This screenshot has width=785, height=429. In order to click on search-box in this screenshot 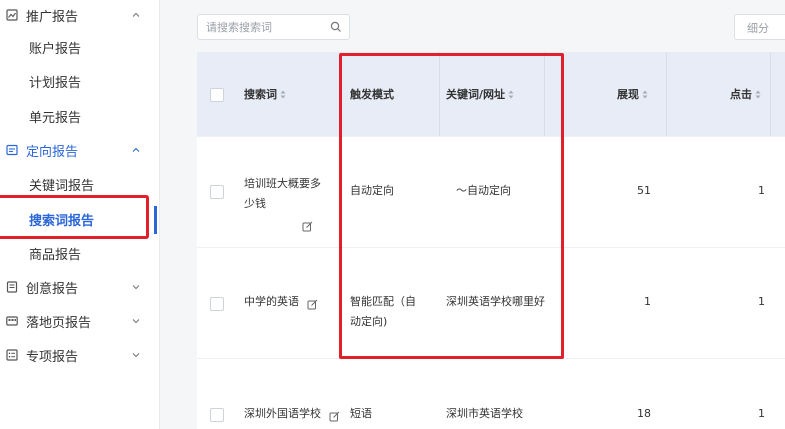, I will do `click(273, 27)`.